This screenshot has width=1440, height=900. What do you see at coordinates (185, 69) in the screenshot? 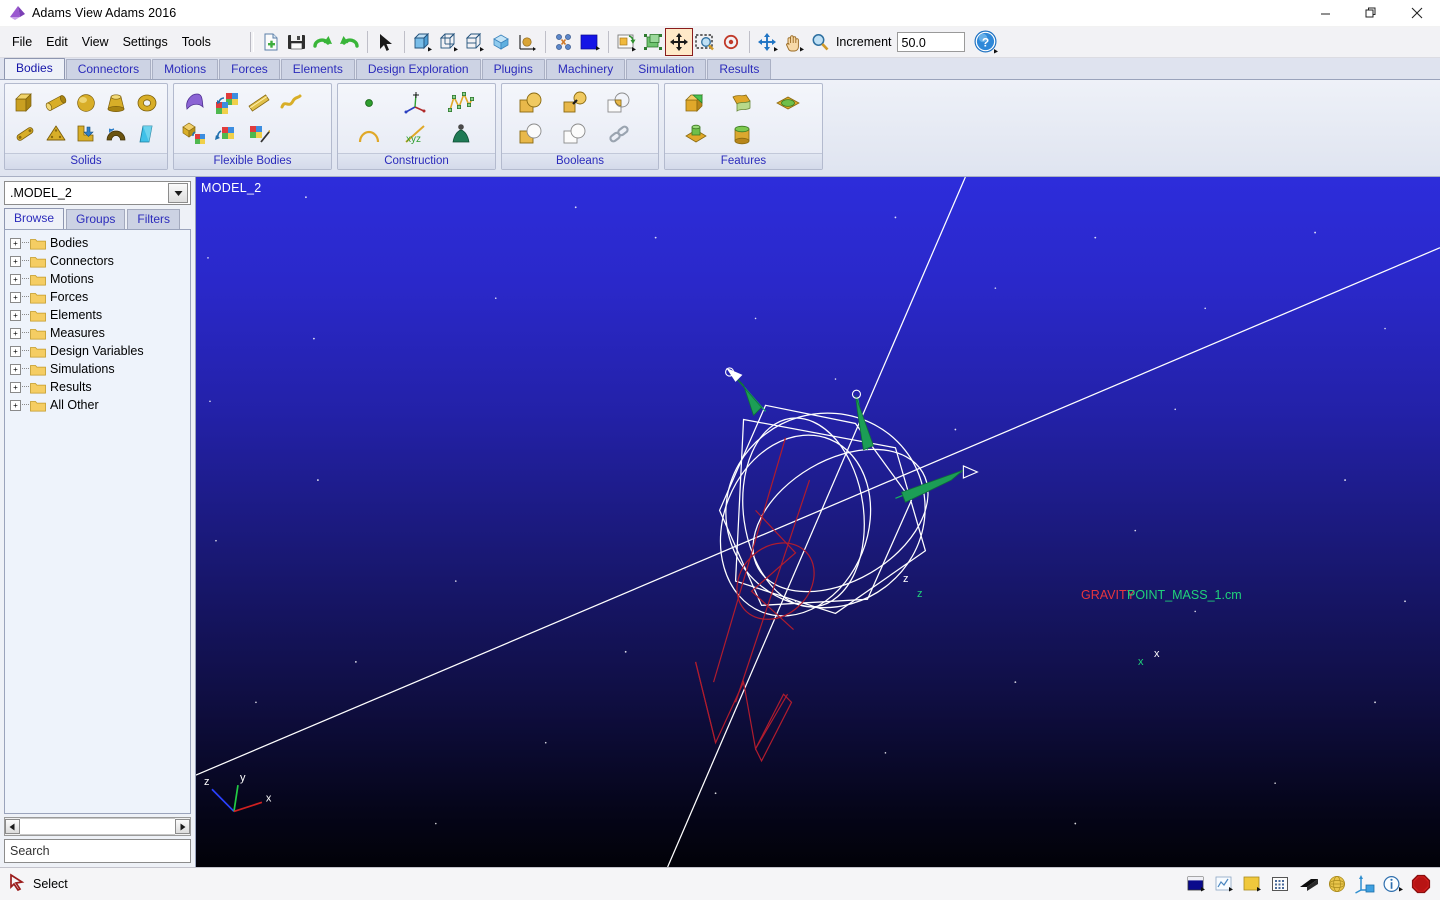
I see `tab-motions: Motions` at bounding box center [185, 69].